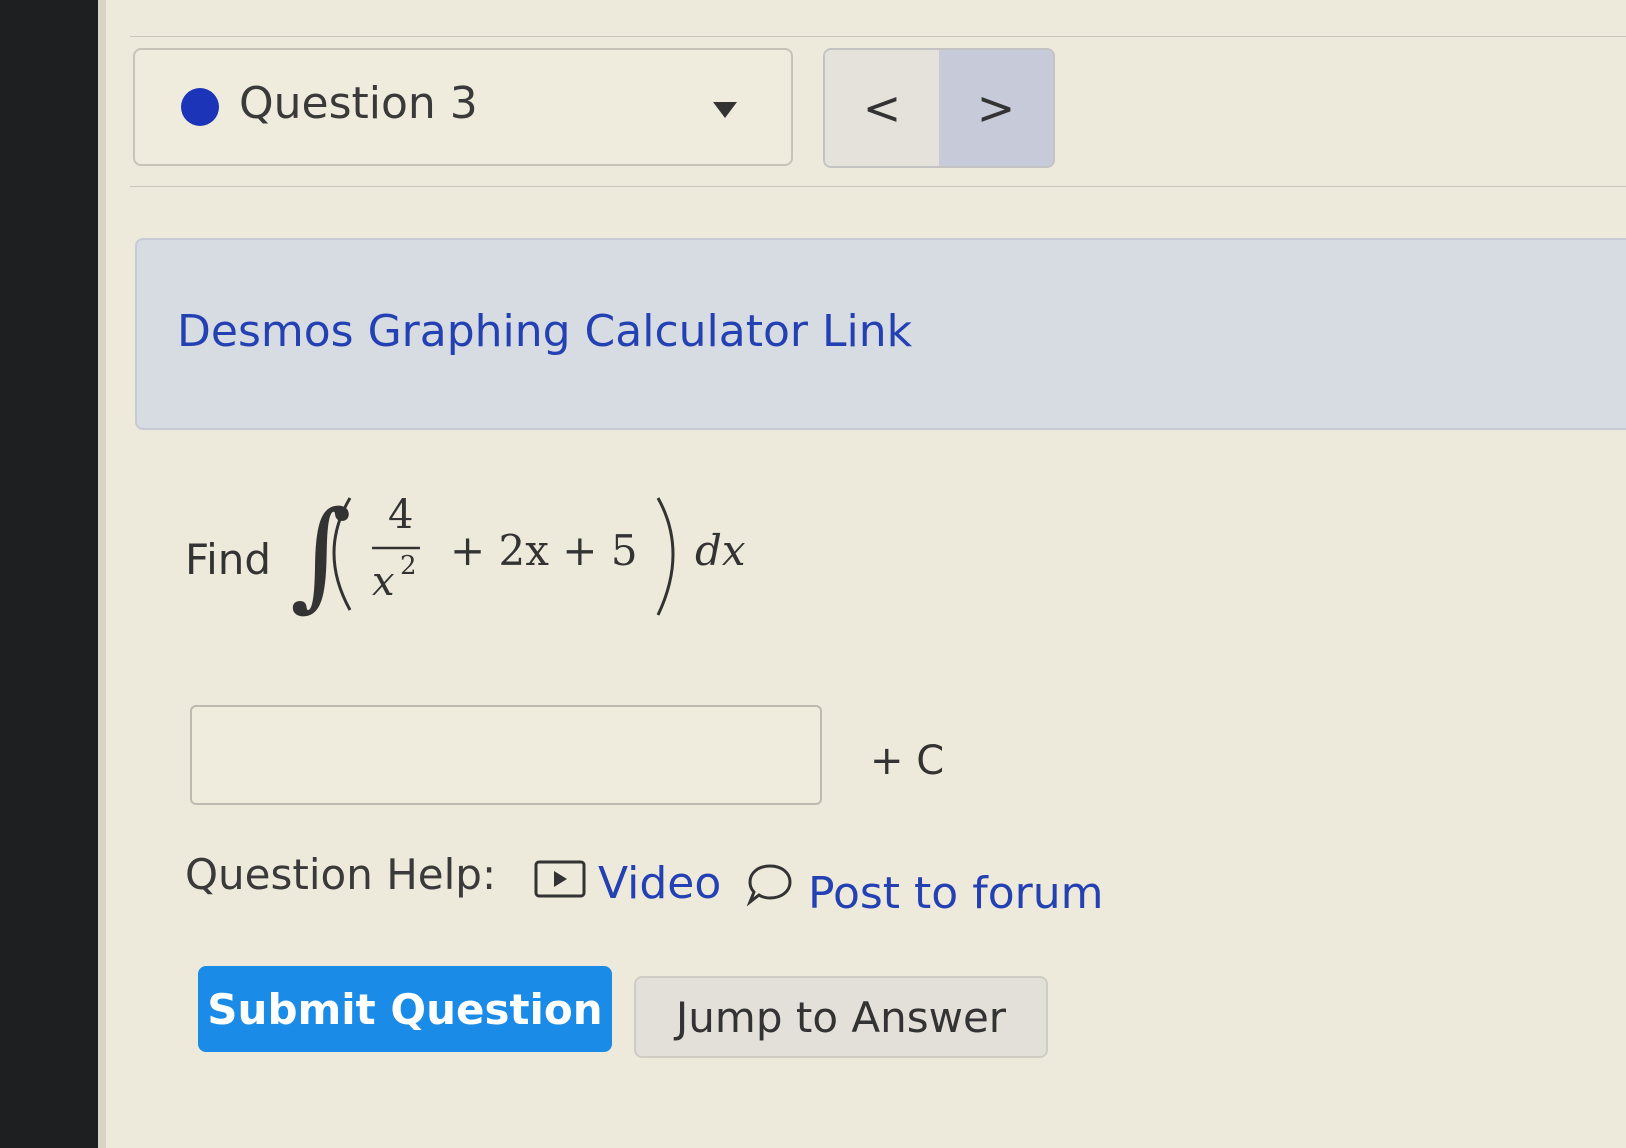 This screenshot has width=1626, height=1148. I want to click on question-help-label: Question Help:, so click(341, 874).